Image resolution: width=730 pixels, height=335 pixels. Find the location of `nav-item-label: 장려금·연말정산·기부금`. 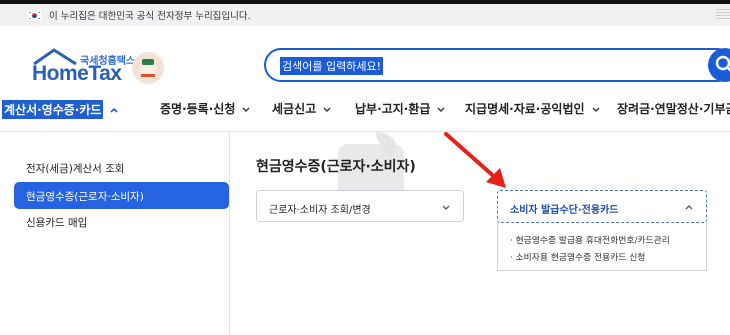

nav-item-label: 장려금·연말정산·기부금 is located at coordinates (673, 109).